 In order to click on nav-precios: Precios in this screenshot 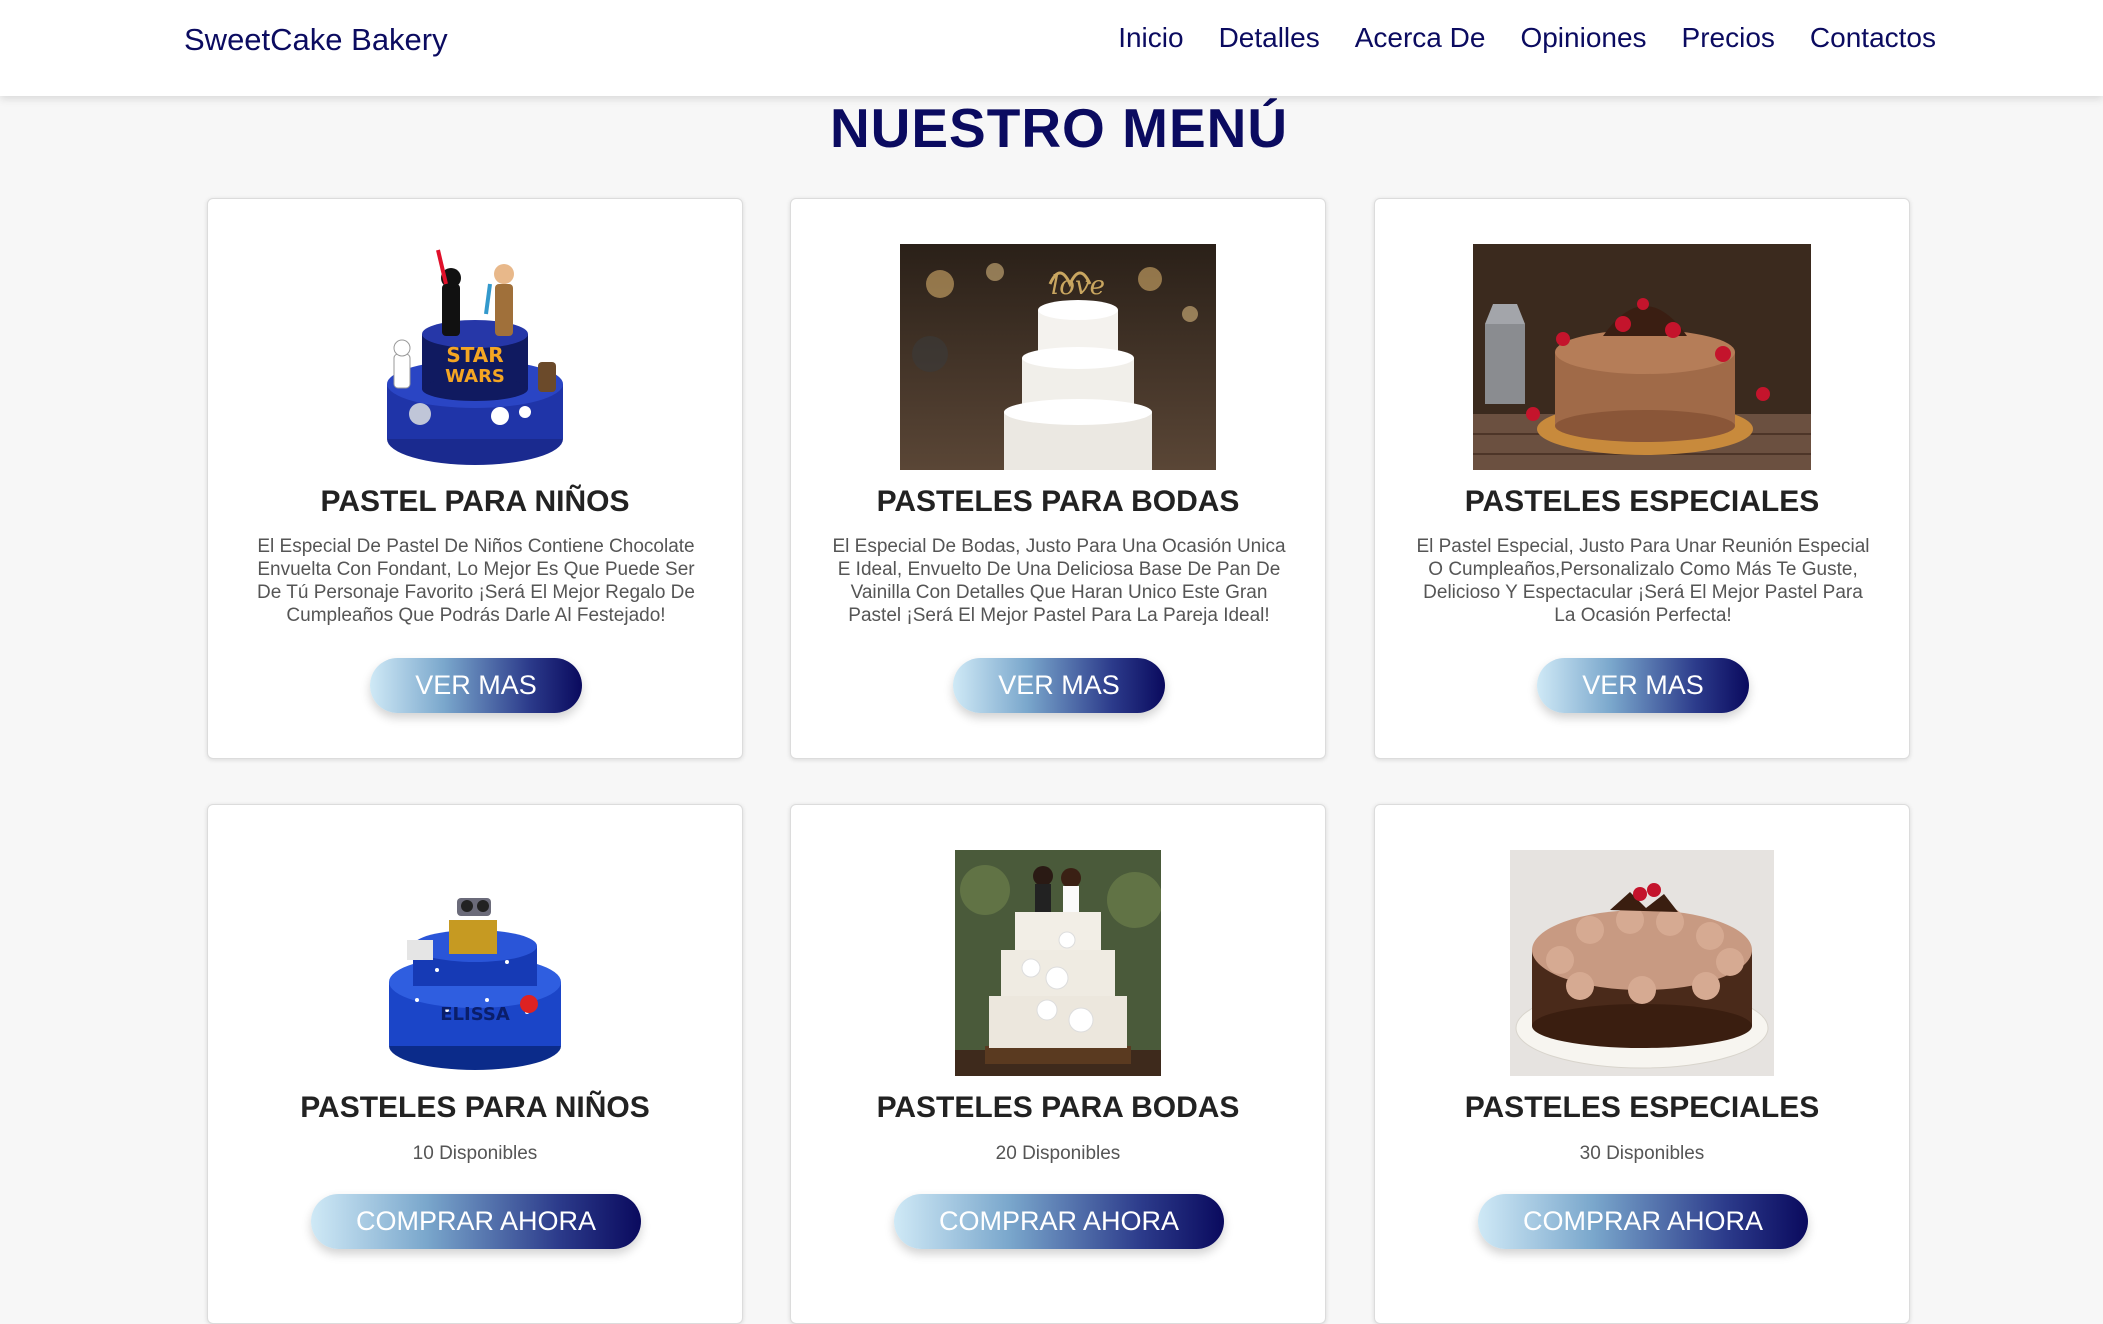, I will do `click(1728, 38)`.